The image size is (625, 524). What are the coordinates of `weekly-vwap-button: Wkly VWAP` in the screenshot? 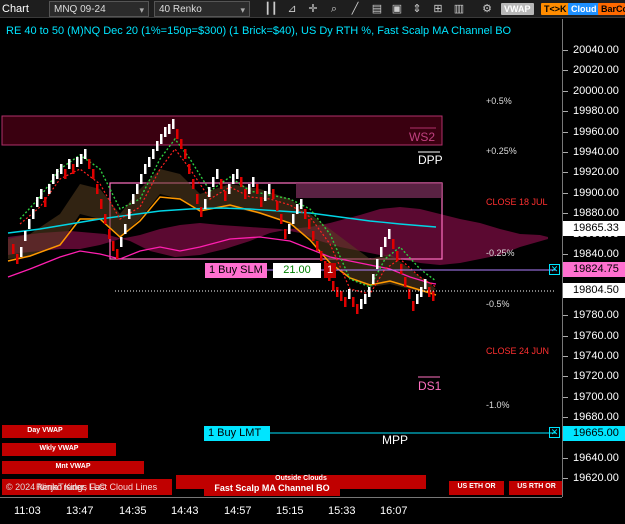 It's located at (59, 449).